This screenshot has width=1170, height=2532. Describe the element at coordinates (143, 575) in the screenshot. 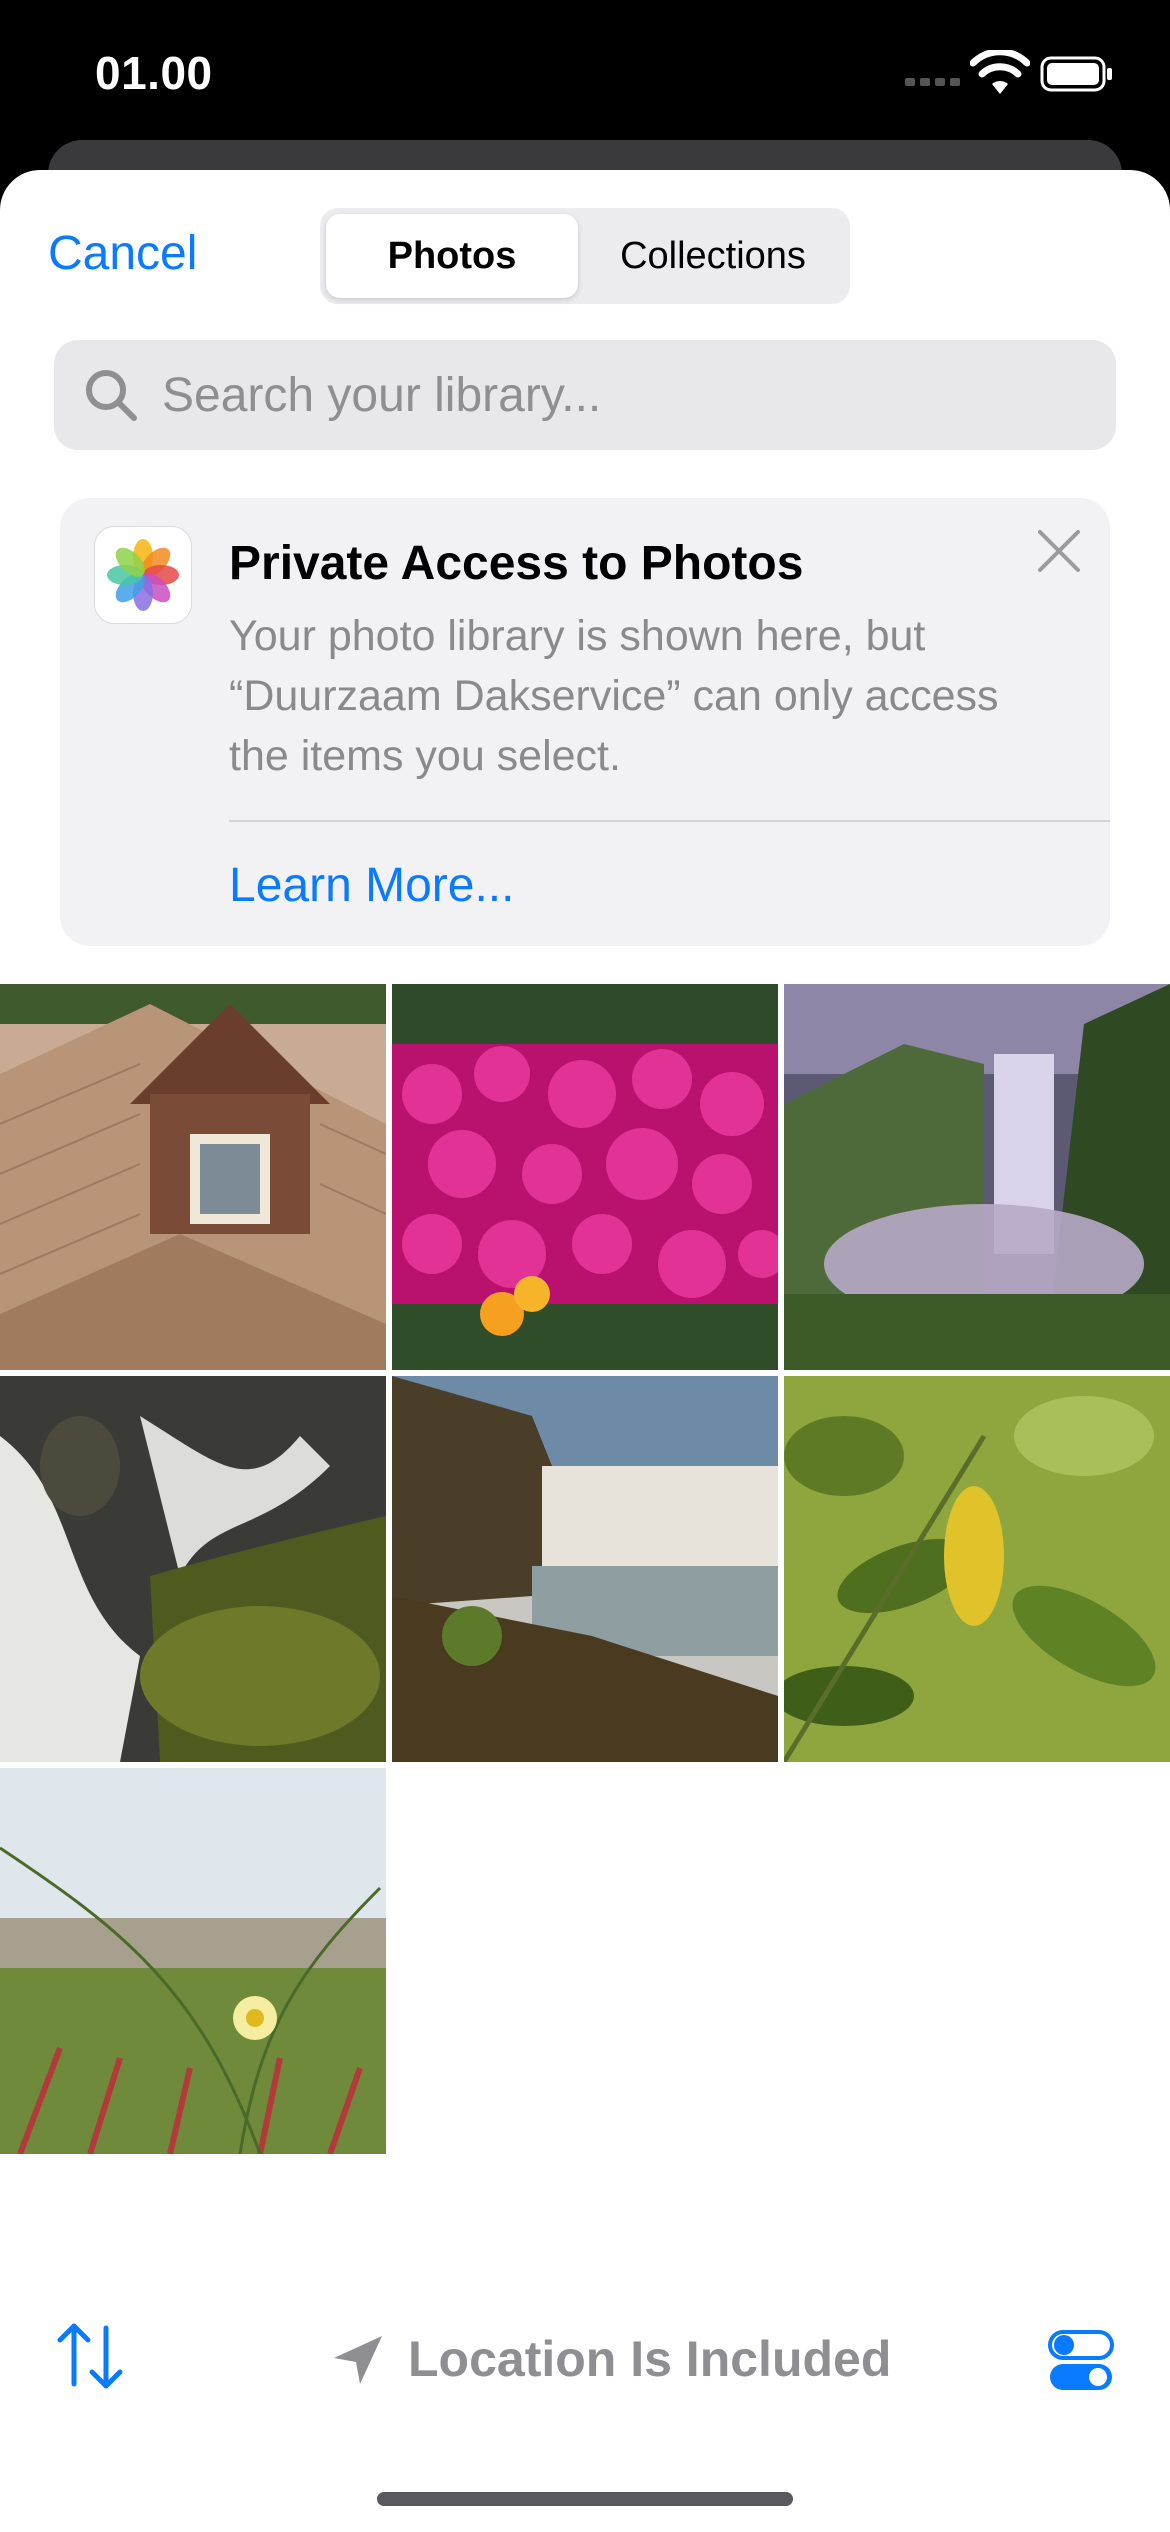

I see `photos-app-icon` at that location.